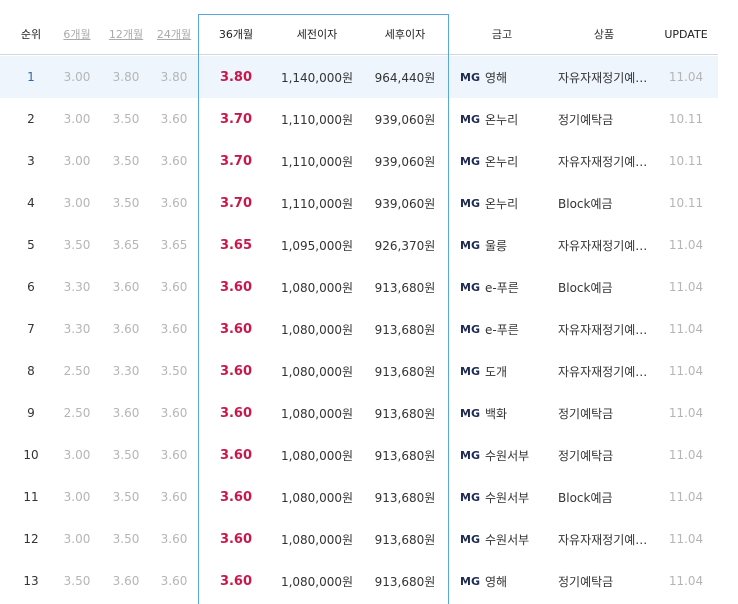 Image resolution: width=738 pixels, height=604 pixels. I want to click on rate-12-months-cell: 3.65, so click(126, 245).